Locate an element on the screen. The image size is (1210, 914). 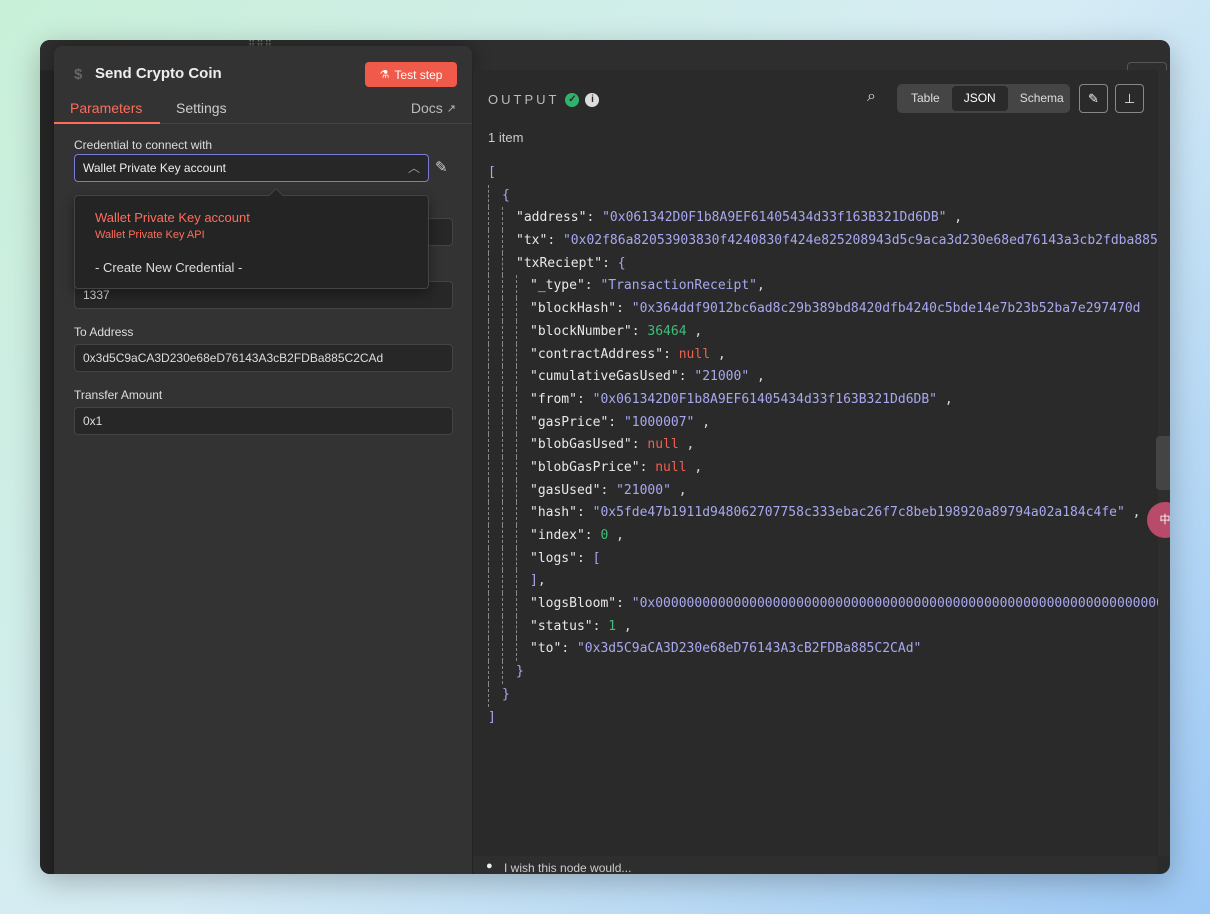
dropdown-pointer is located at coordinates (276, 195).